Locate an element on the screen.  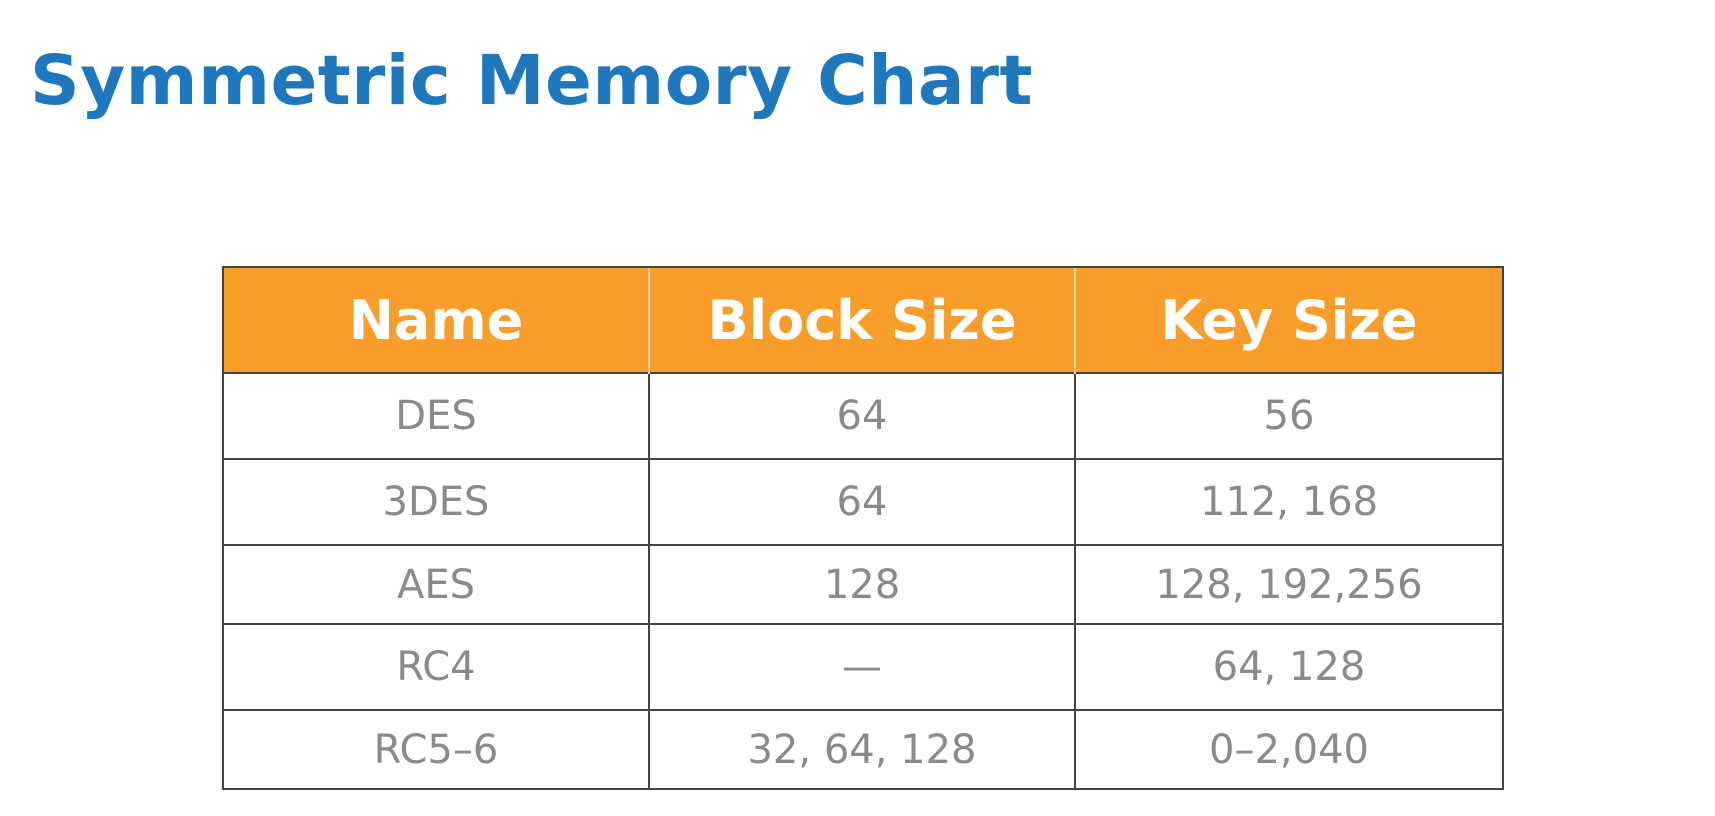
column-header-name: Name is located at coordinates (435, 319).